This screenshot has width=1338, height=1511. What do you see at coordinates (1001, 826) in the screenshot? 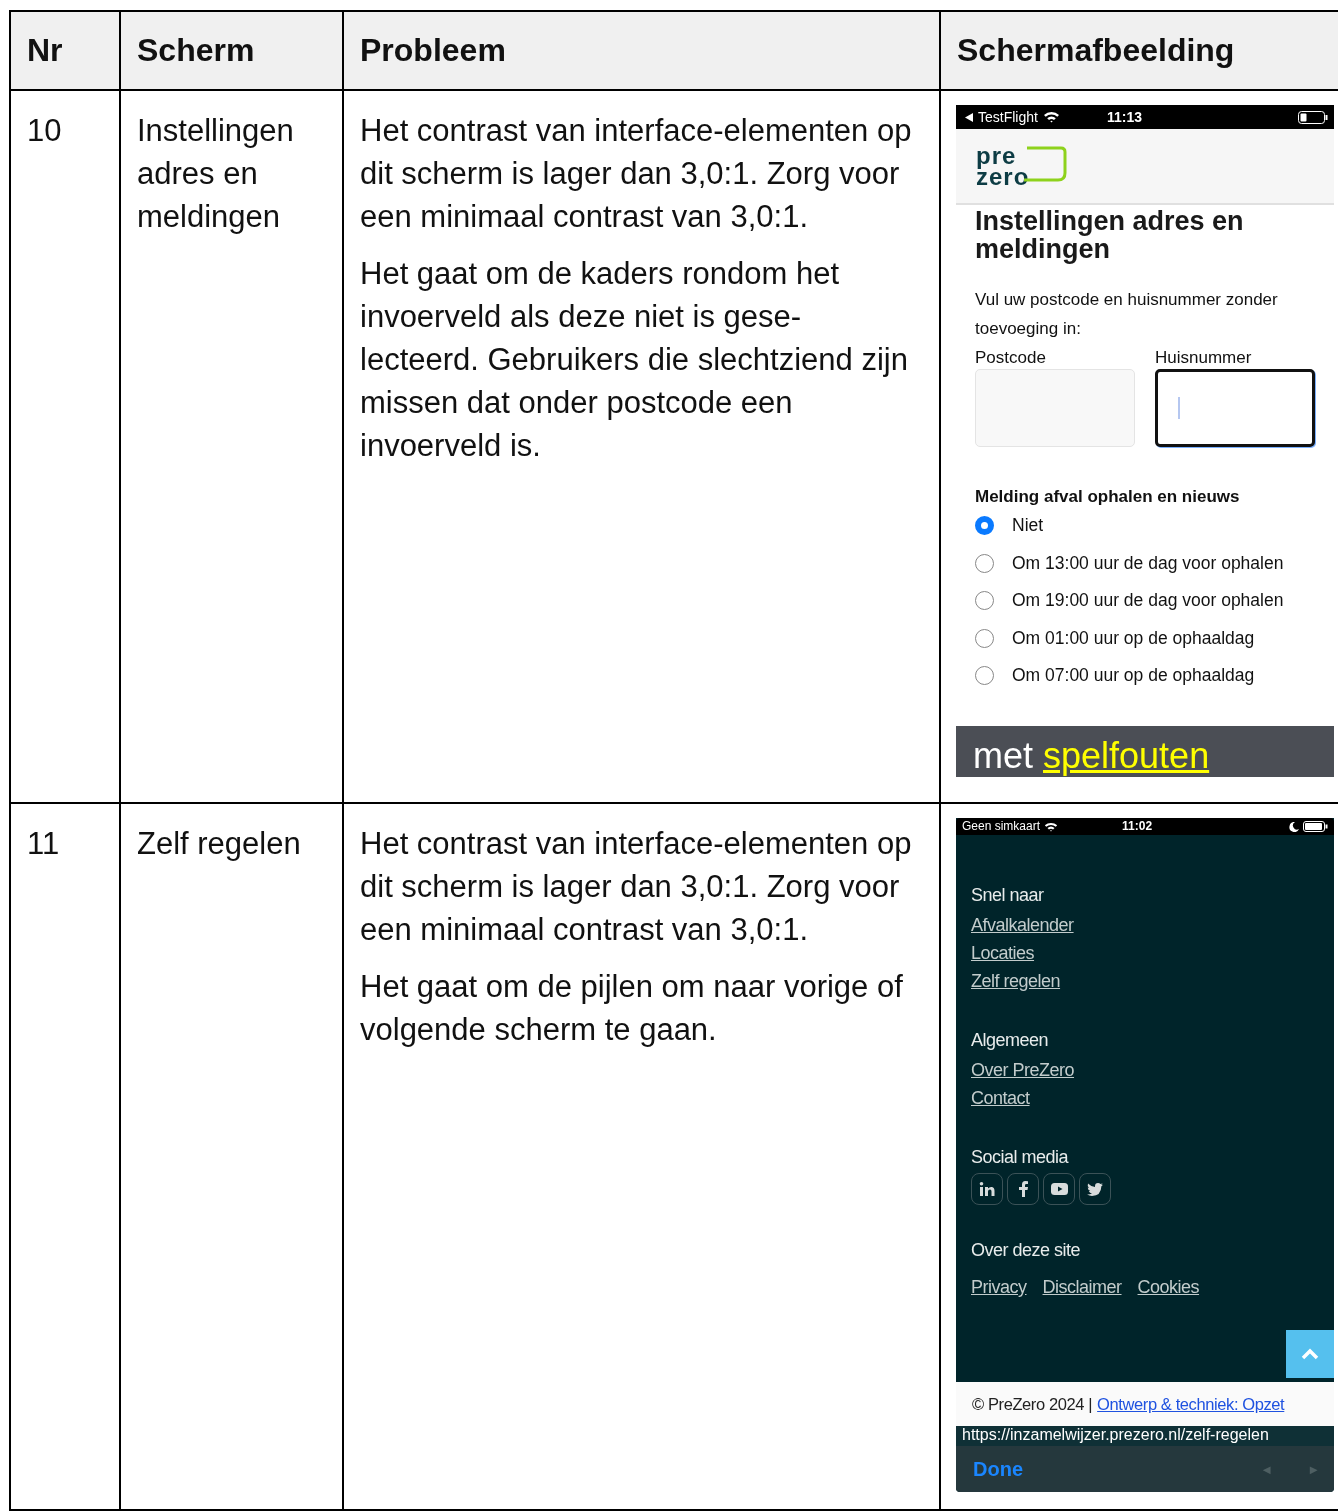
I see `carrier-text: Geen simkaart` at bounding box center [1001, 826].